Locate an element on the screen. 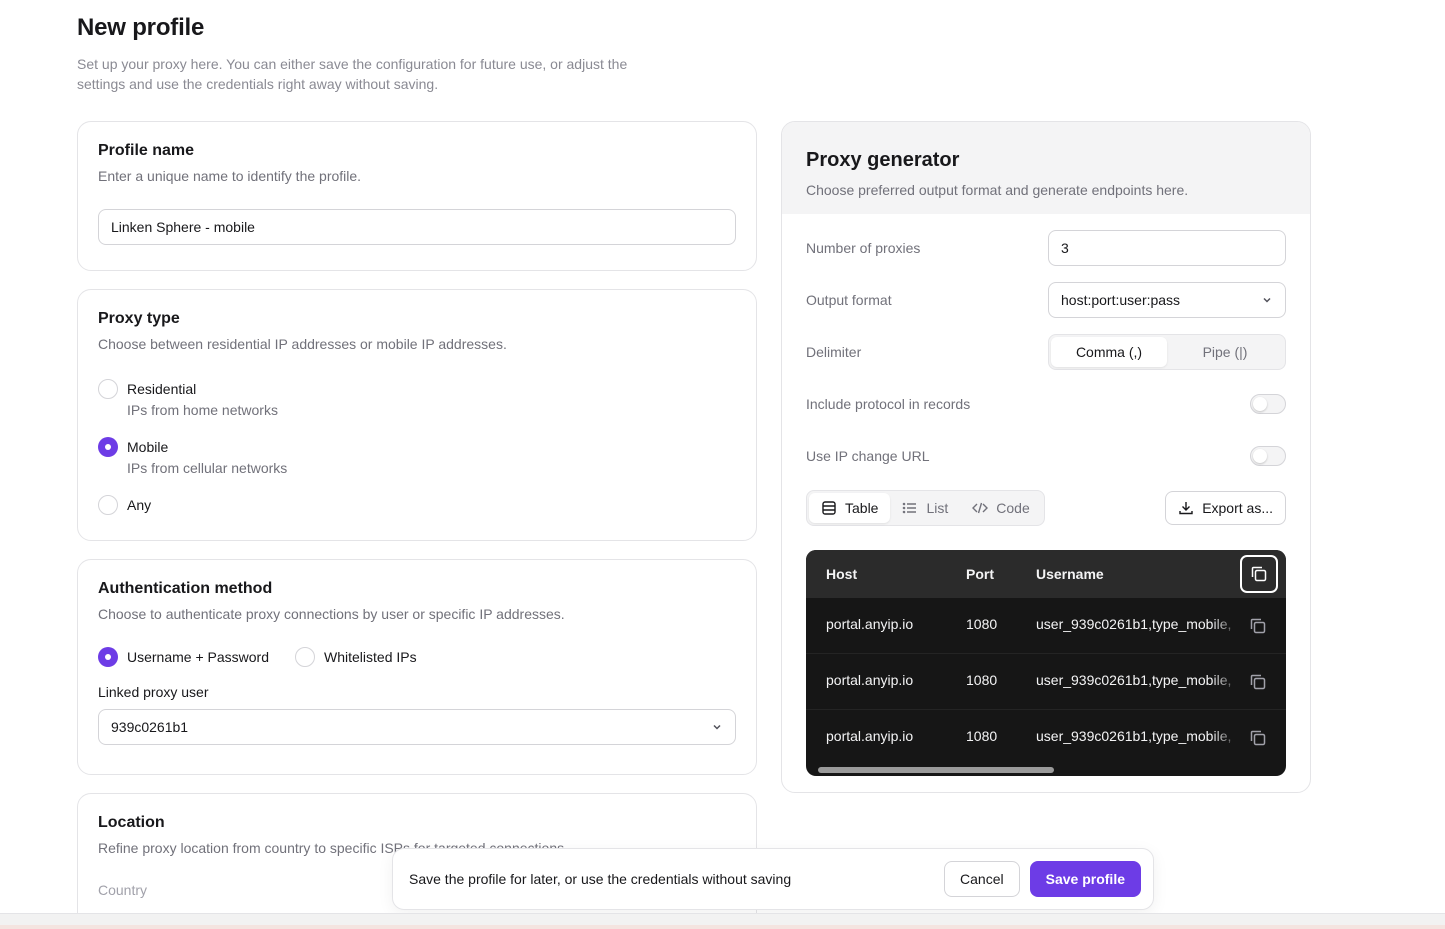 This screenshot has width=1445, height=929. include-protocol-toggle is located at coordinates (1268, 404).